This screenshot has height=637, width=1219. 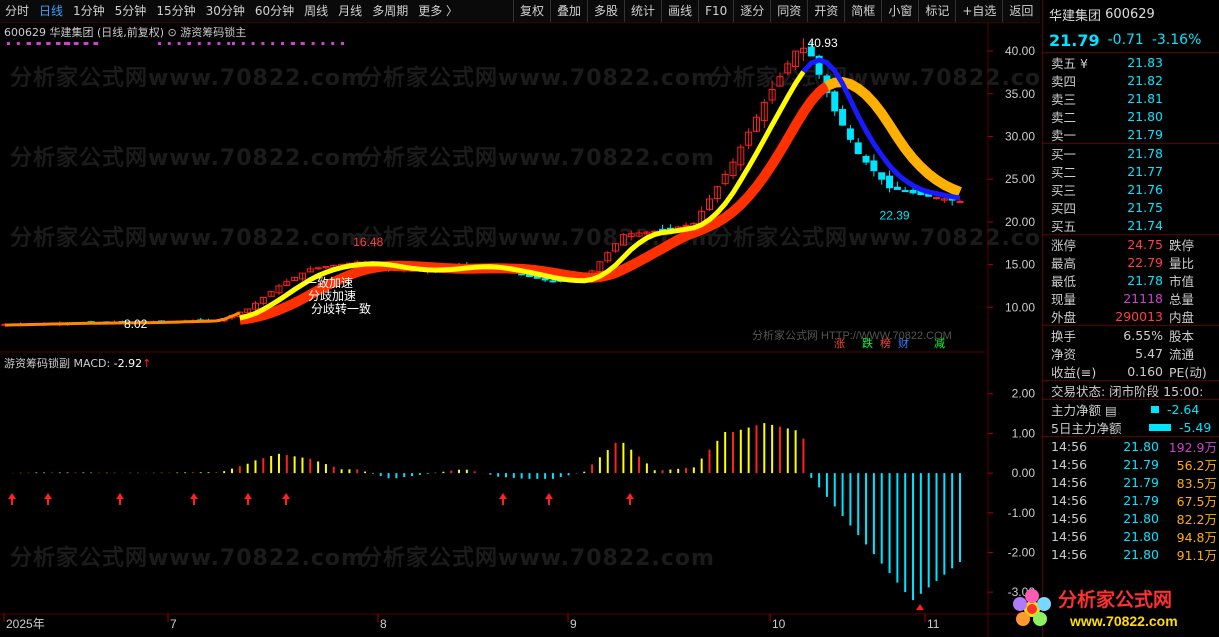 What do you see at coordinates (1183, 409) in the screenshot?
I see `flow-value: -2.64` at bounding box center [1183, 409].